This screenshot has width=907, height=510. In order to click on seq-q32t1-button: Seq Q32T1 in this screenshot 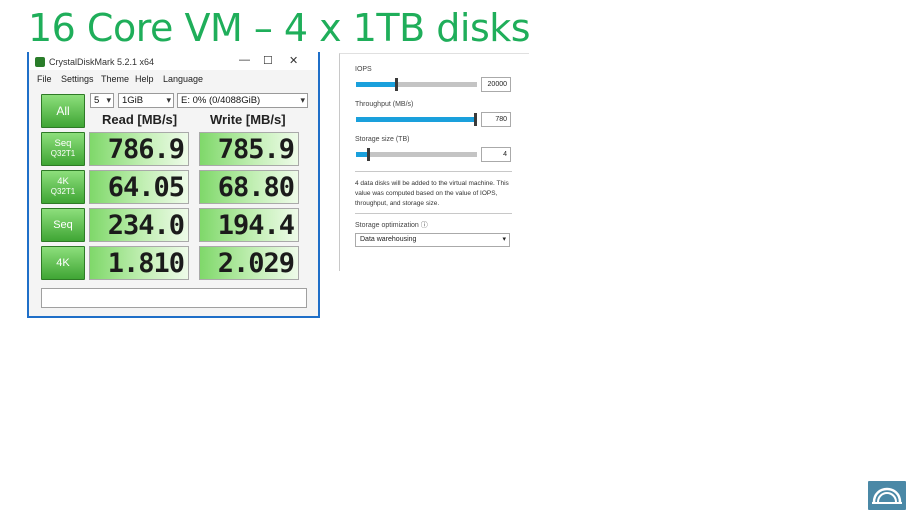, I will do `click(63, 149)`.